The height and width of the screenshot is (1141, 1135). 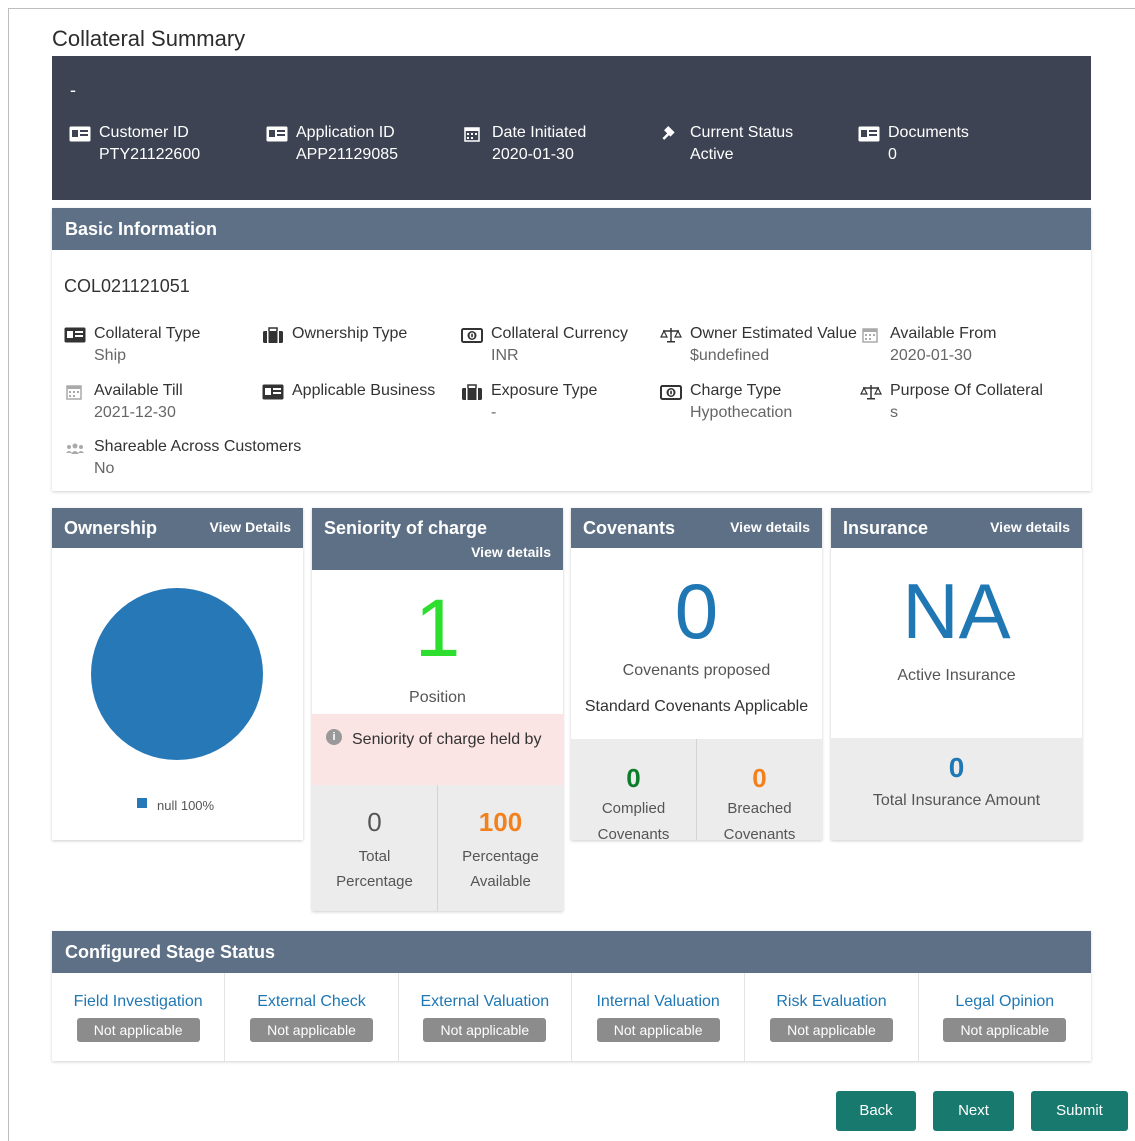 What do you see at coordinates (437, 749) in the screenshot?
I see `seniority-notice: i Seniority of charge held by` at bounding box center [437, 749].